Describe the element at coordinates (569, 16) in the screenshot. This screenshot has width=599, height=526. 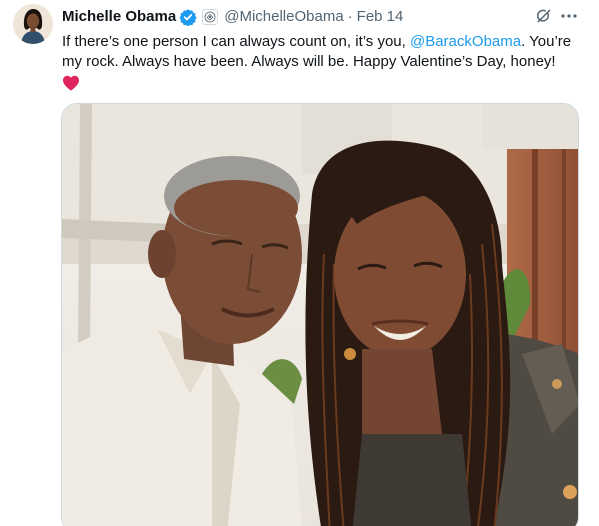
I see `more-options-icon` at that location.